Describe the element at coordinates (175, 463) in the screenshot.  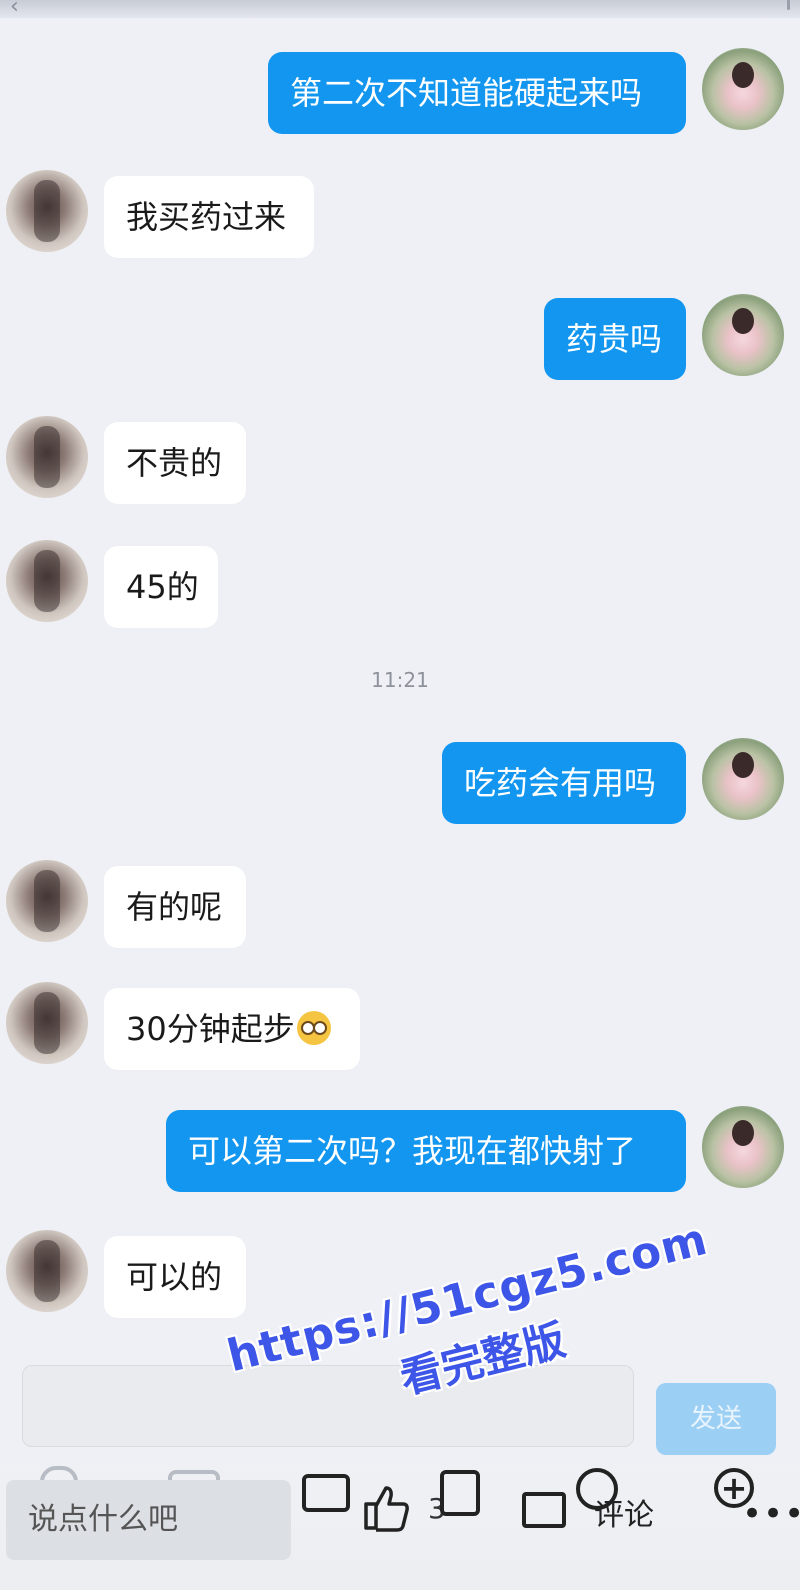
I see `message-bubble-incoming: 不贵的` at that location.